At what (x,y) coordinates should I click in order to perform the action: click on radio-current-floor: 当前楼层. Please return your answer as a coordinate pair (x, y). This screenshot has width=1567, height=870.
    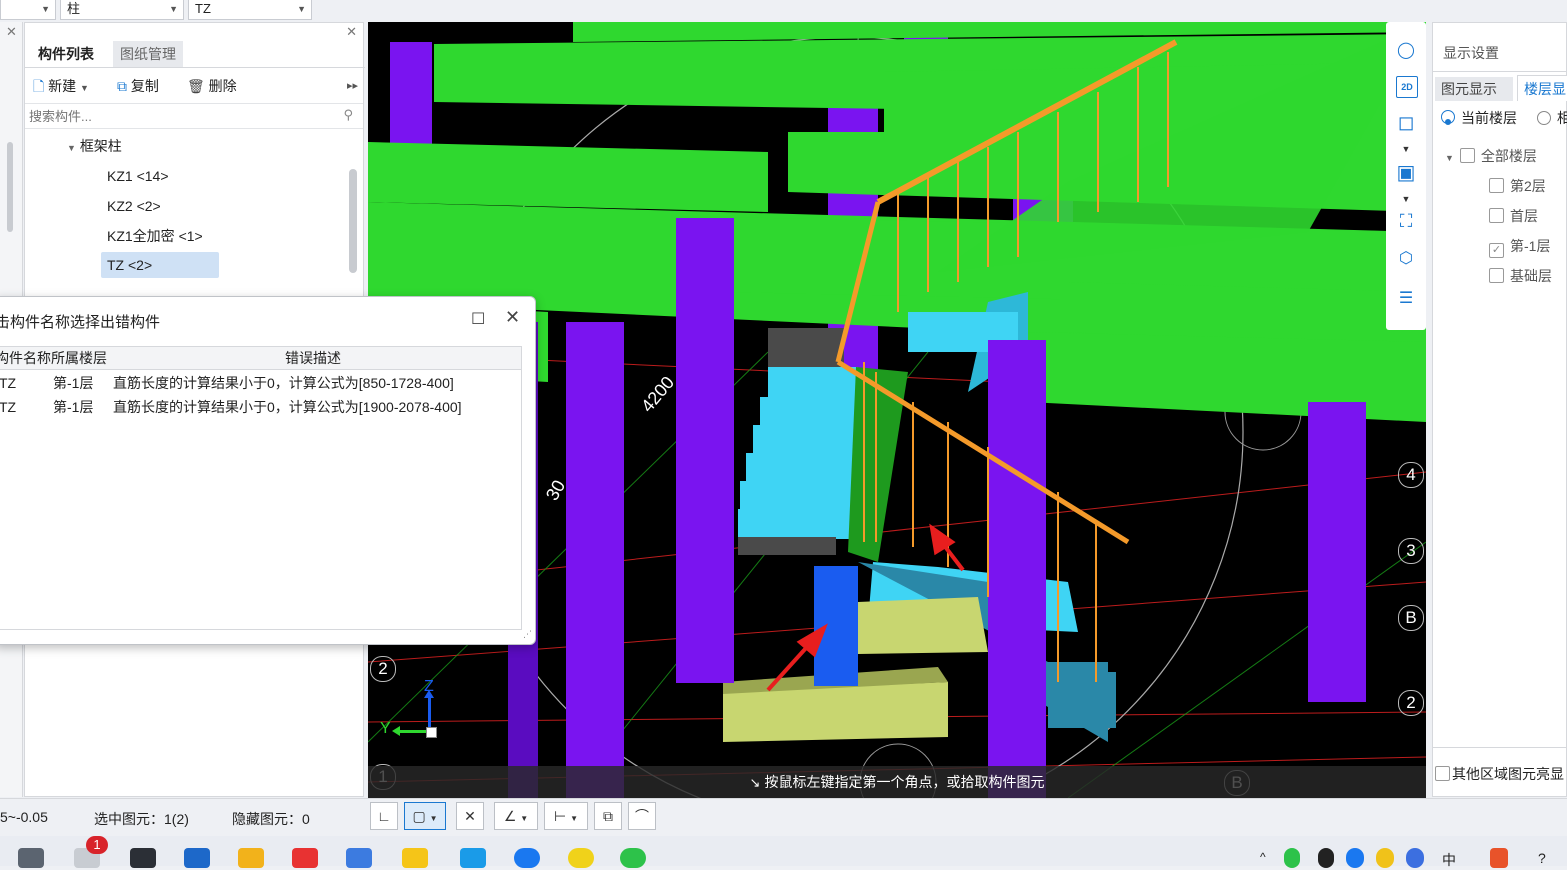
    Looking at the image, I should click on (1479, 118).